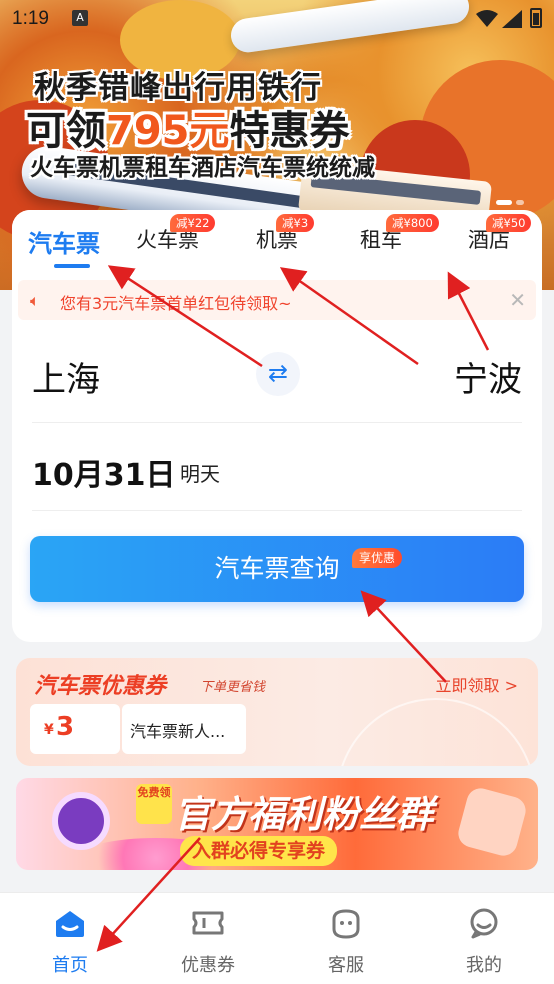 The image size is (554, 984). I want to click on free-tag: 免费领, so click(154, 804).